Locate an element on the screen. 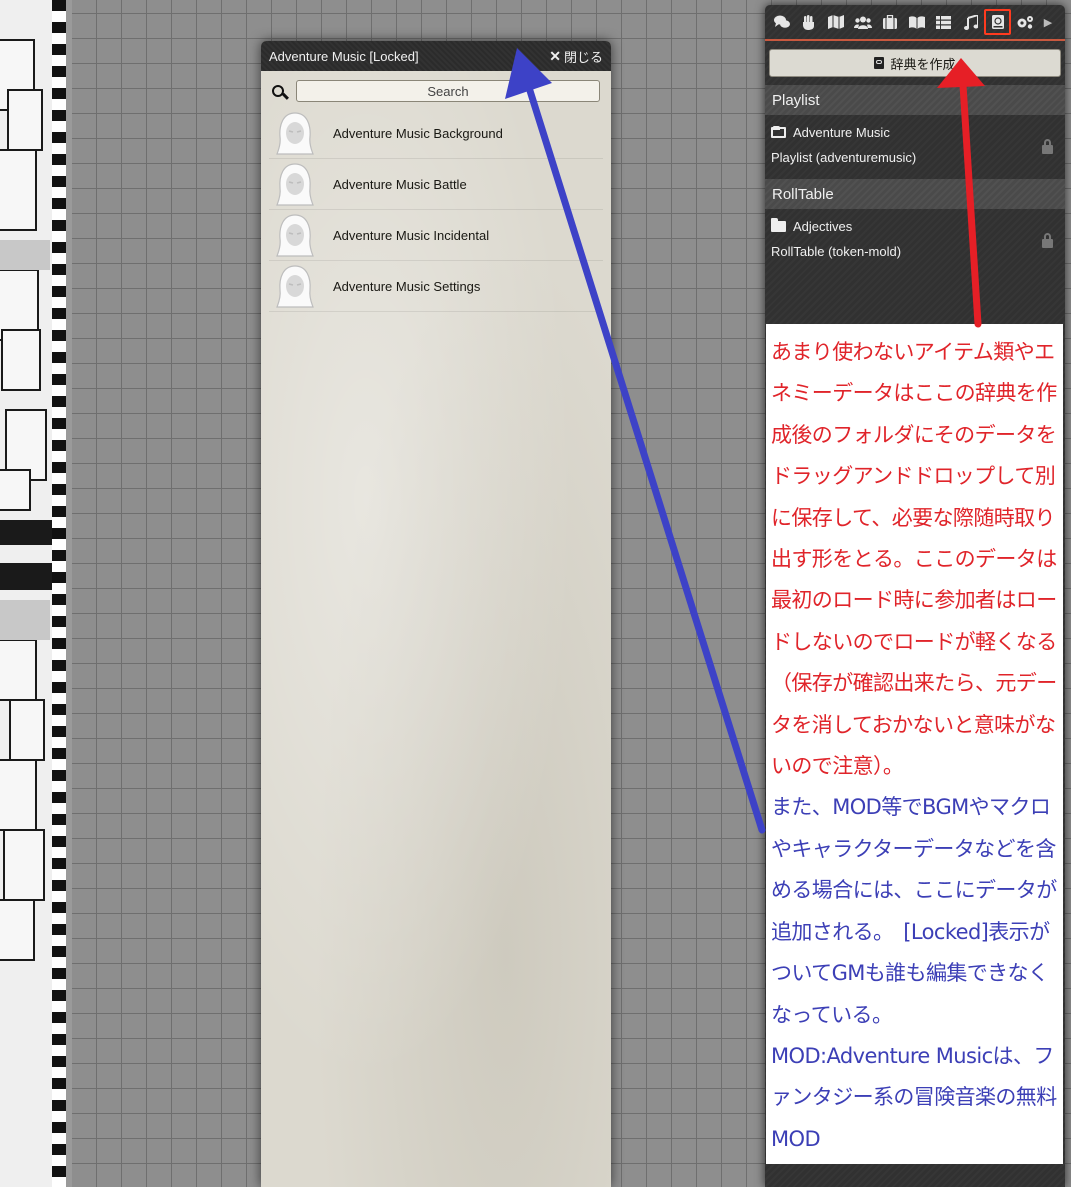 This screenshot has width=1071, height=1187. actors-tab is located at coordinates (862, 22).